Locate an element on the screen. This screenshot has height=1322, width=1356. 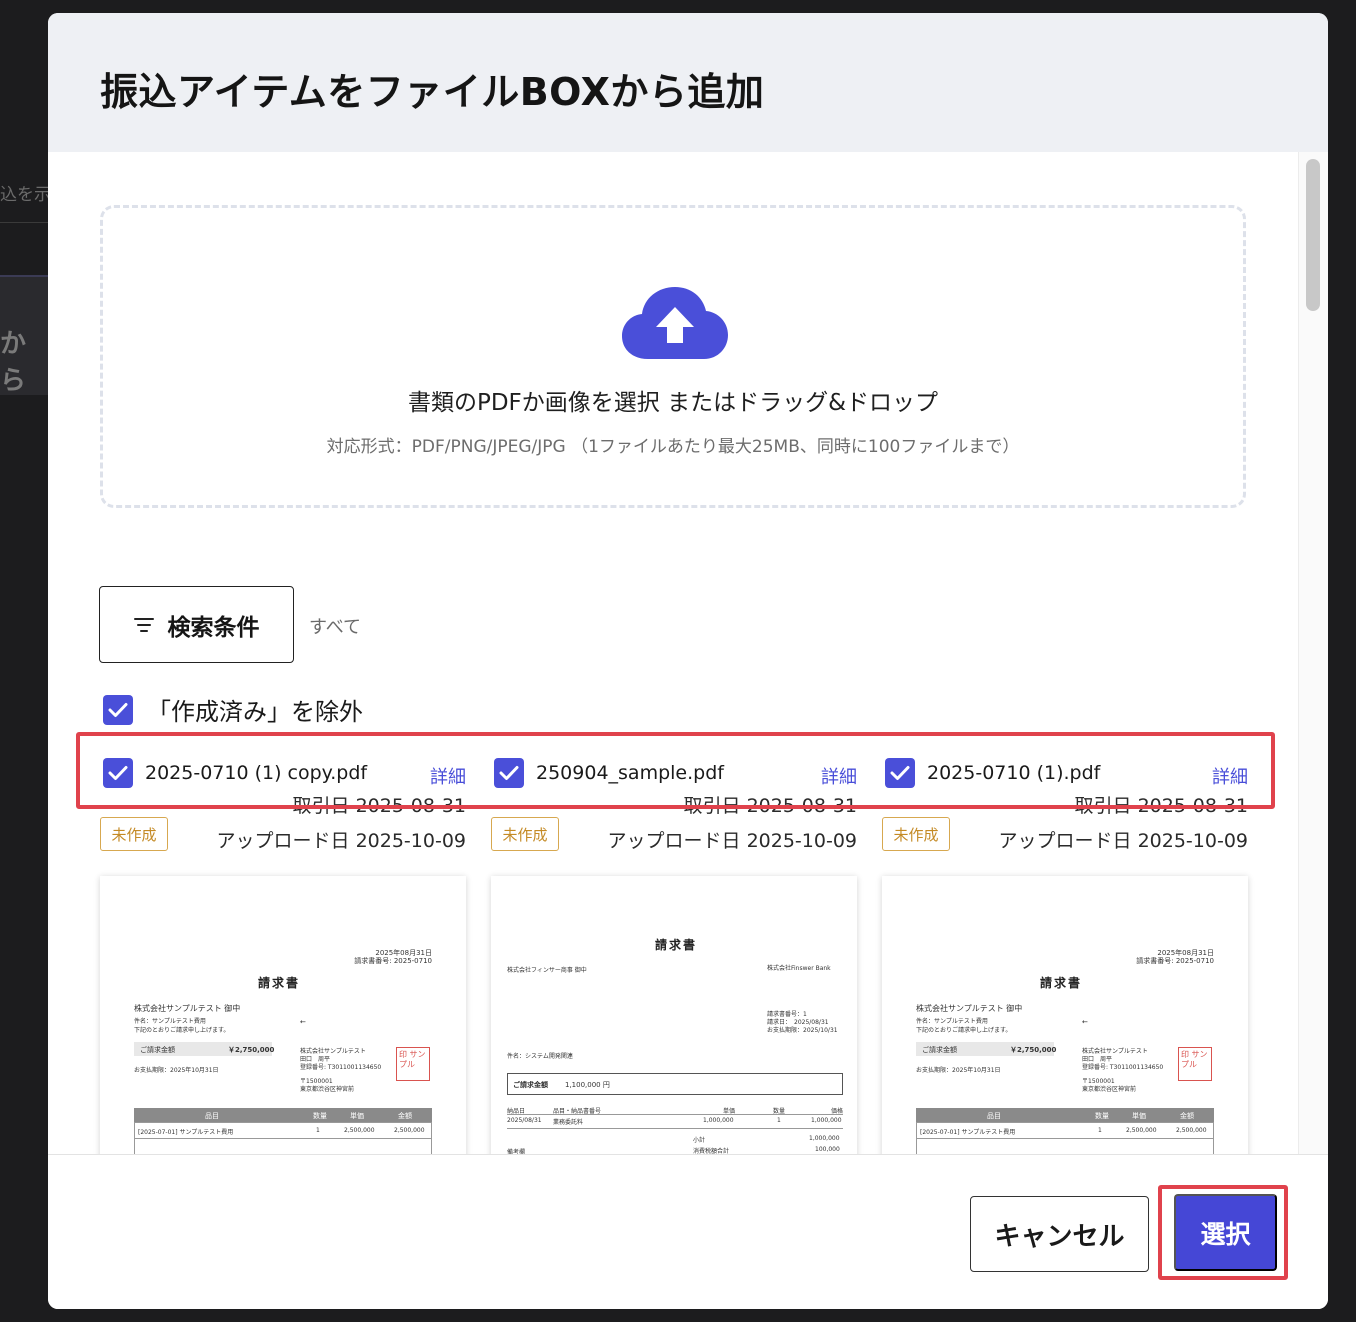
preview-td: 2025/08/31 is located at coordinates (524, 1120).